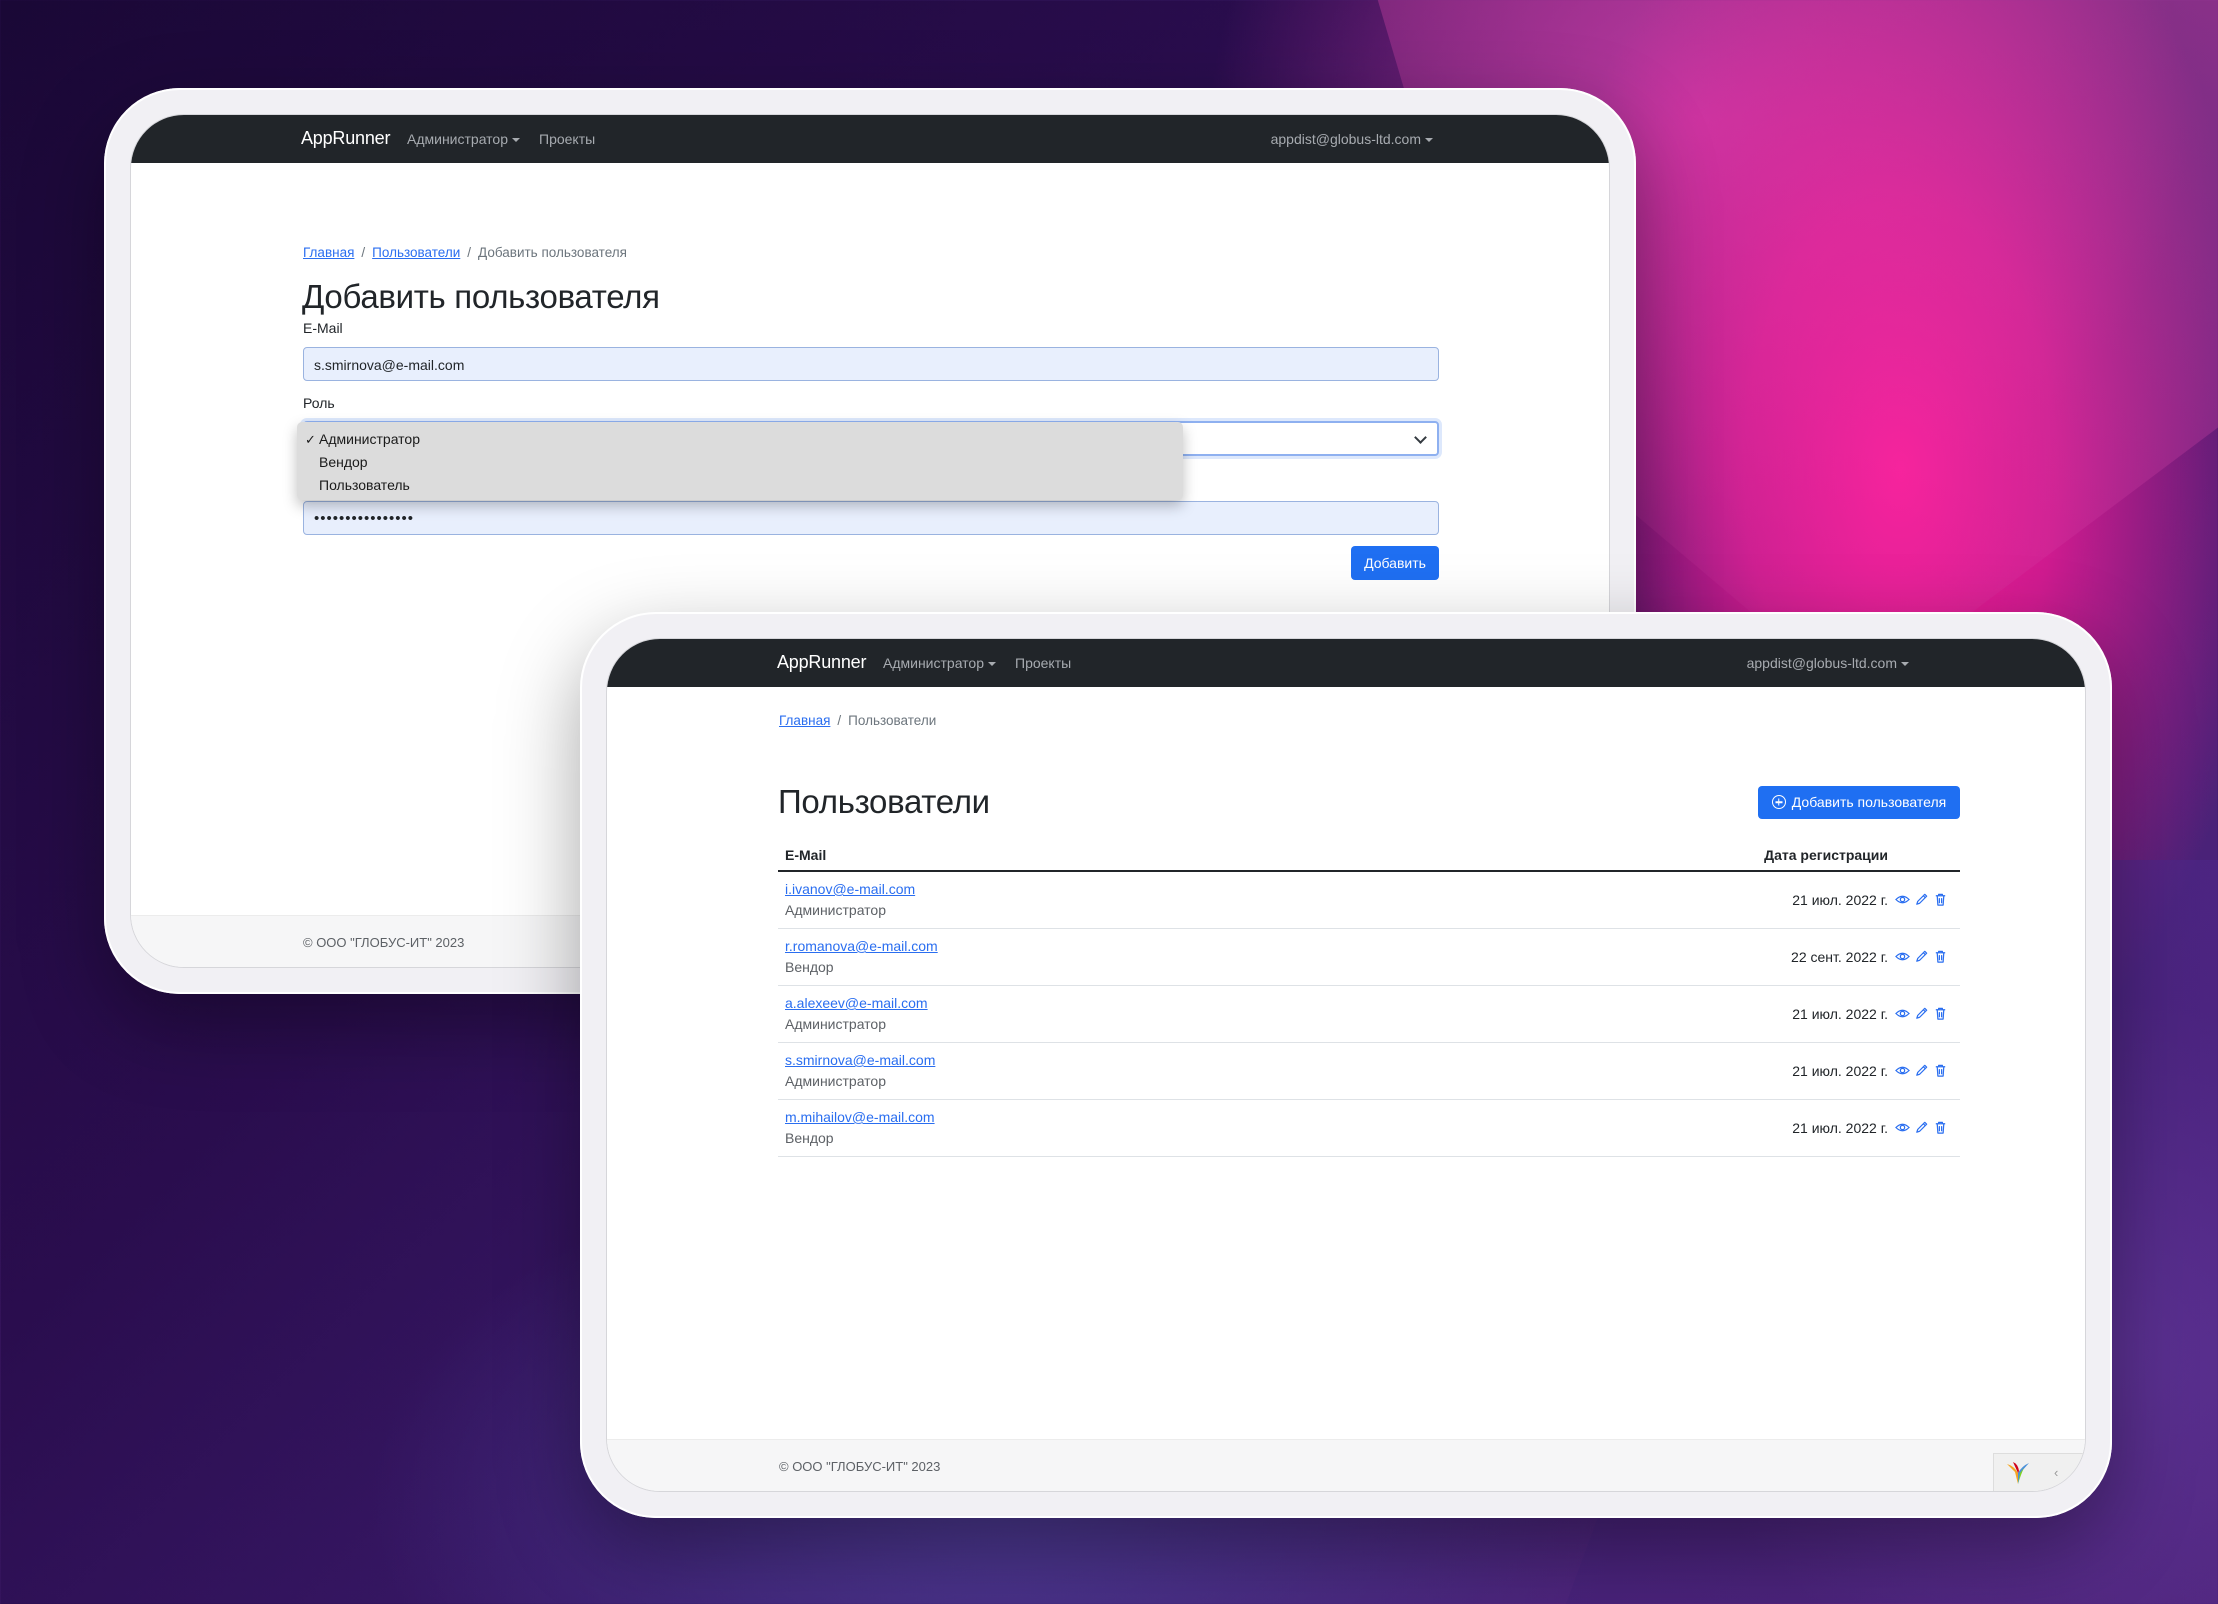  What do you see at coordinates (850, 889) in the screenshot?
I see `user-email-link: i.ivanov@e-mail.com` at bounding box center [850, 889].